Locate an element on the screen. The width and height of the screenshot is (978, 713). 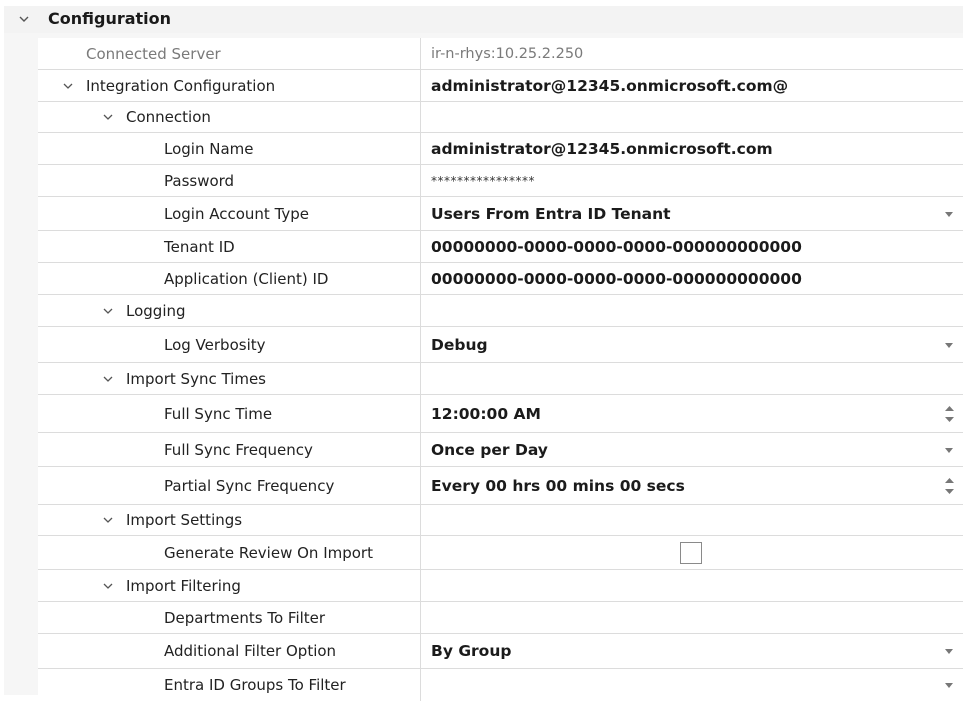
name-cell: Login Name is located at coordinates (229, 148).